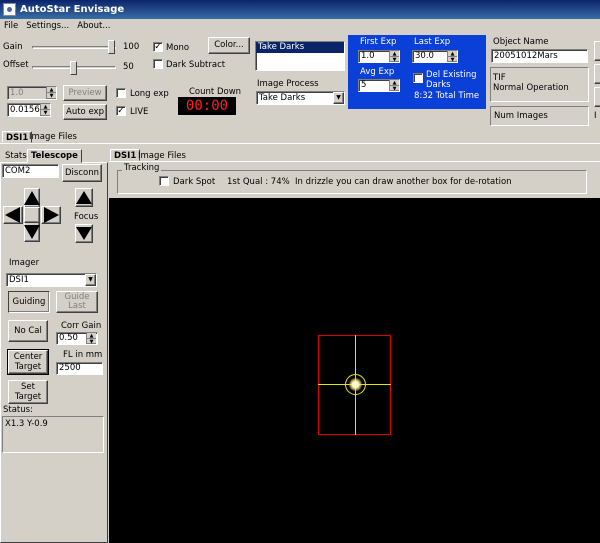 The width and height of the screenshot is (600, 543). I want to click on image-process-label: Image Process, so click(288, 84).